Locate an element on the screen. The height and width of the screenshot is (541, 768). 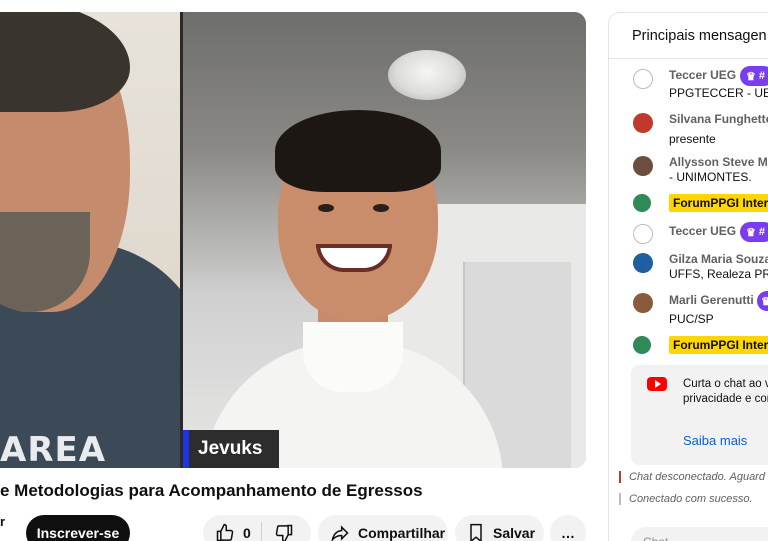
member-badge: ♛ is located at coordinates (762, 301).